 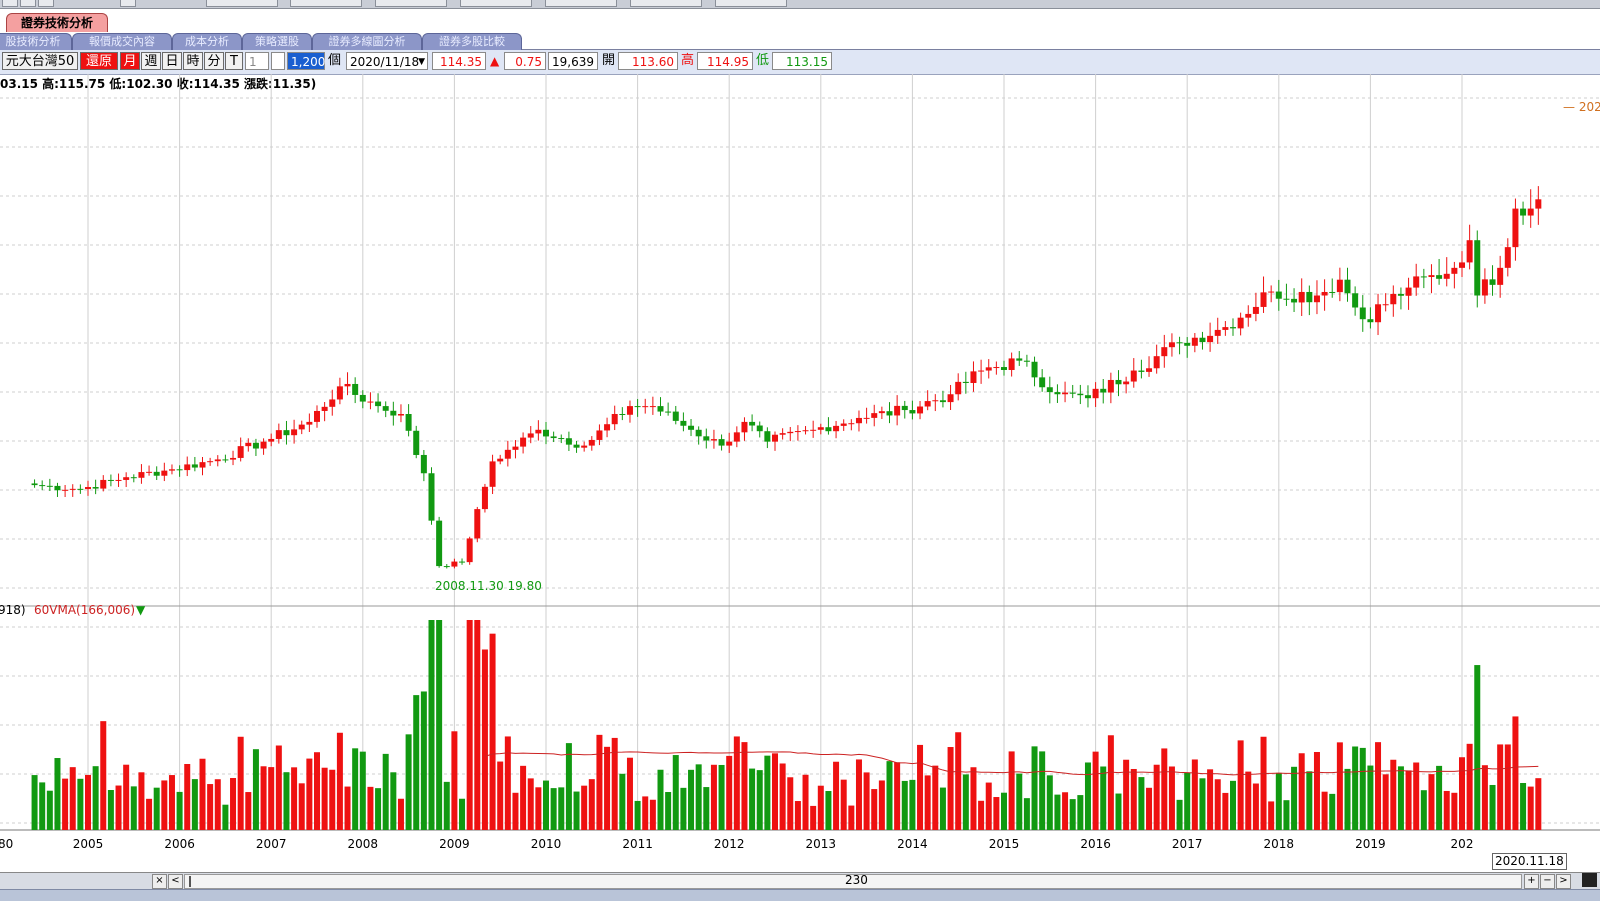 What do you see at coordinates (688, 60) in the screenshot?
I see `high-label: 高` at bounding box center [688, 60].